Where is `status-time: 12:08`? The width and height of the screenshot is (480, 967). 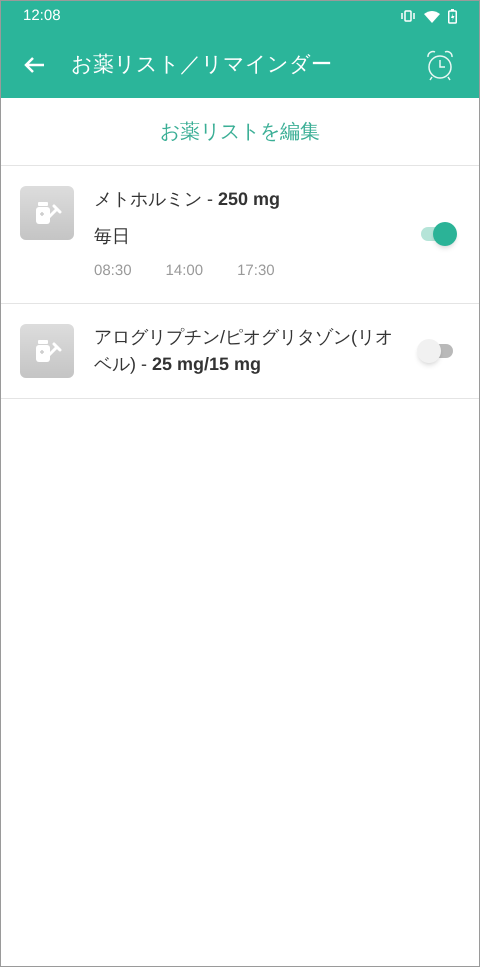 status-time: 12:08 is located at coordinates (42, 16).